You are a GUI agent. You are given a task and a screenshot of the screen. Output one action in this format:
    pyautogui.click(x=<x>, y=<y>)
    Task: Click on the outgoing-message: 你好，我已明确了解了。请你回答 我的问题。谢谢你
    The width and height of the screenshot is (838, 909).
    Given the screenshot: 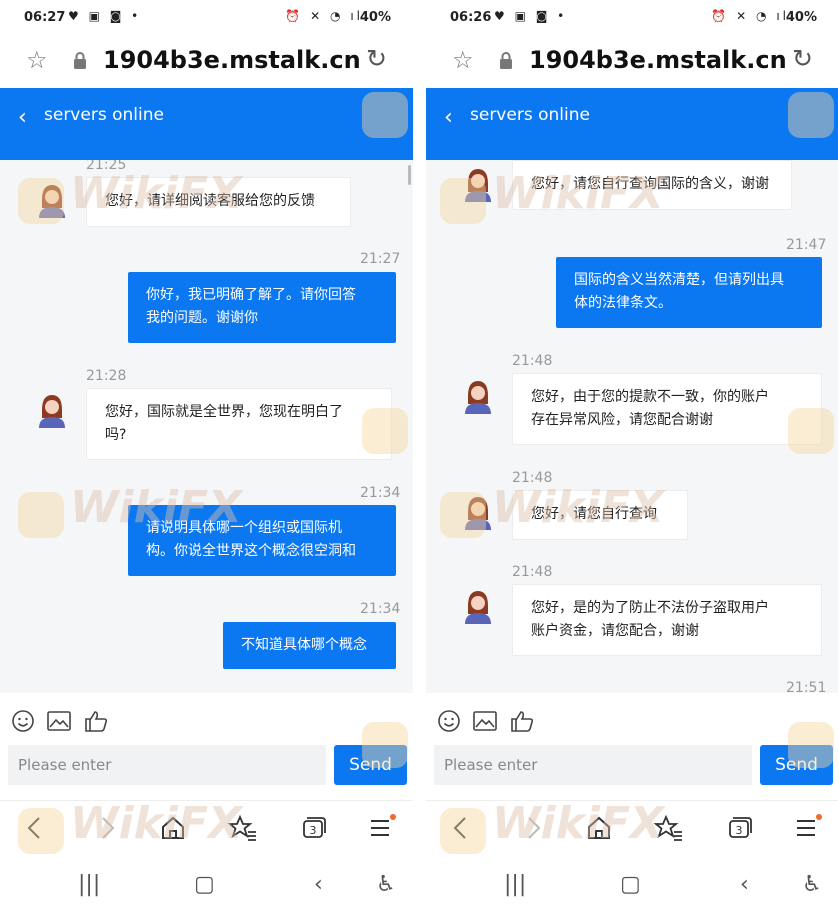 What is the action you would take?
    pyautogui.click(x=262, y=307)
    